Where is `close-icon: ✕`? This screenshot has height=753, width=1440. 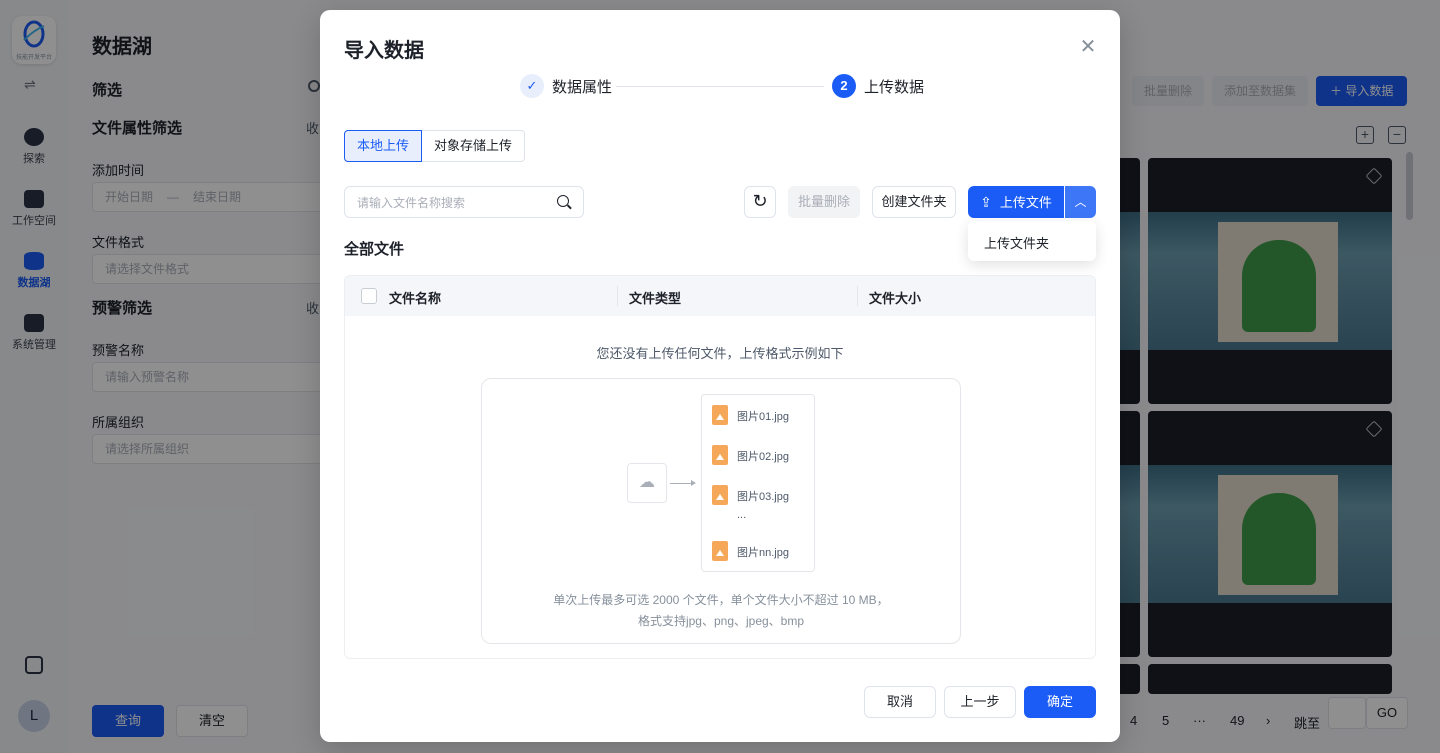
close-icon: ✕ is located at coordinates (1088, 48).